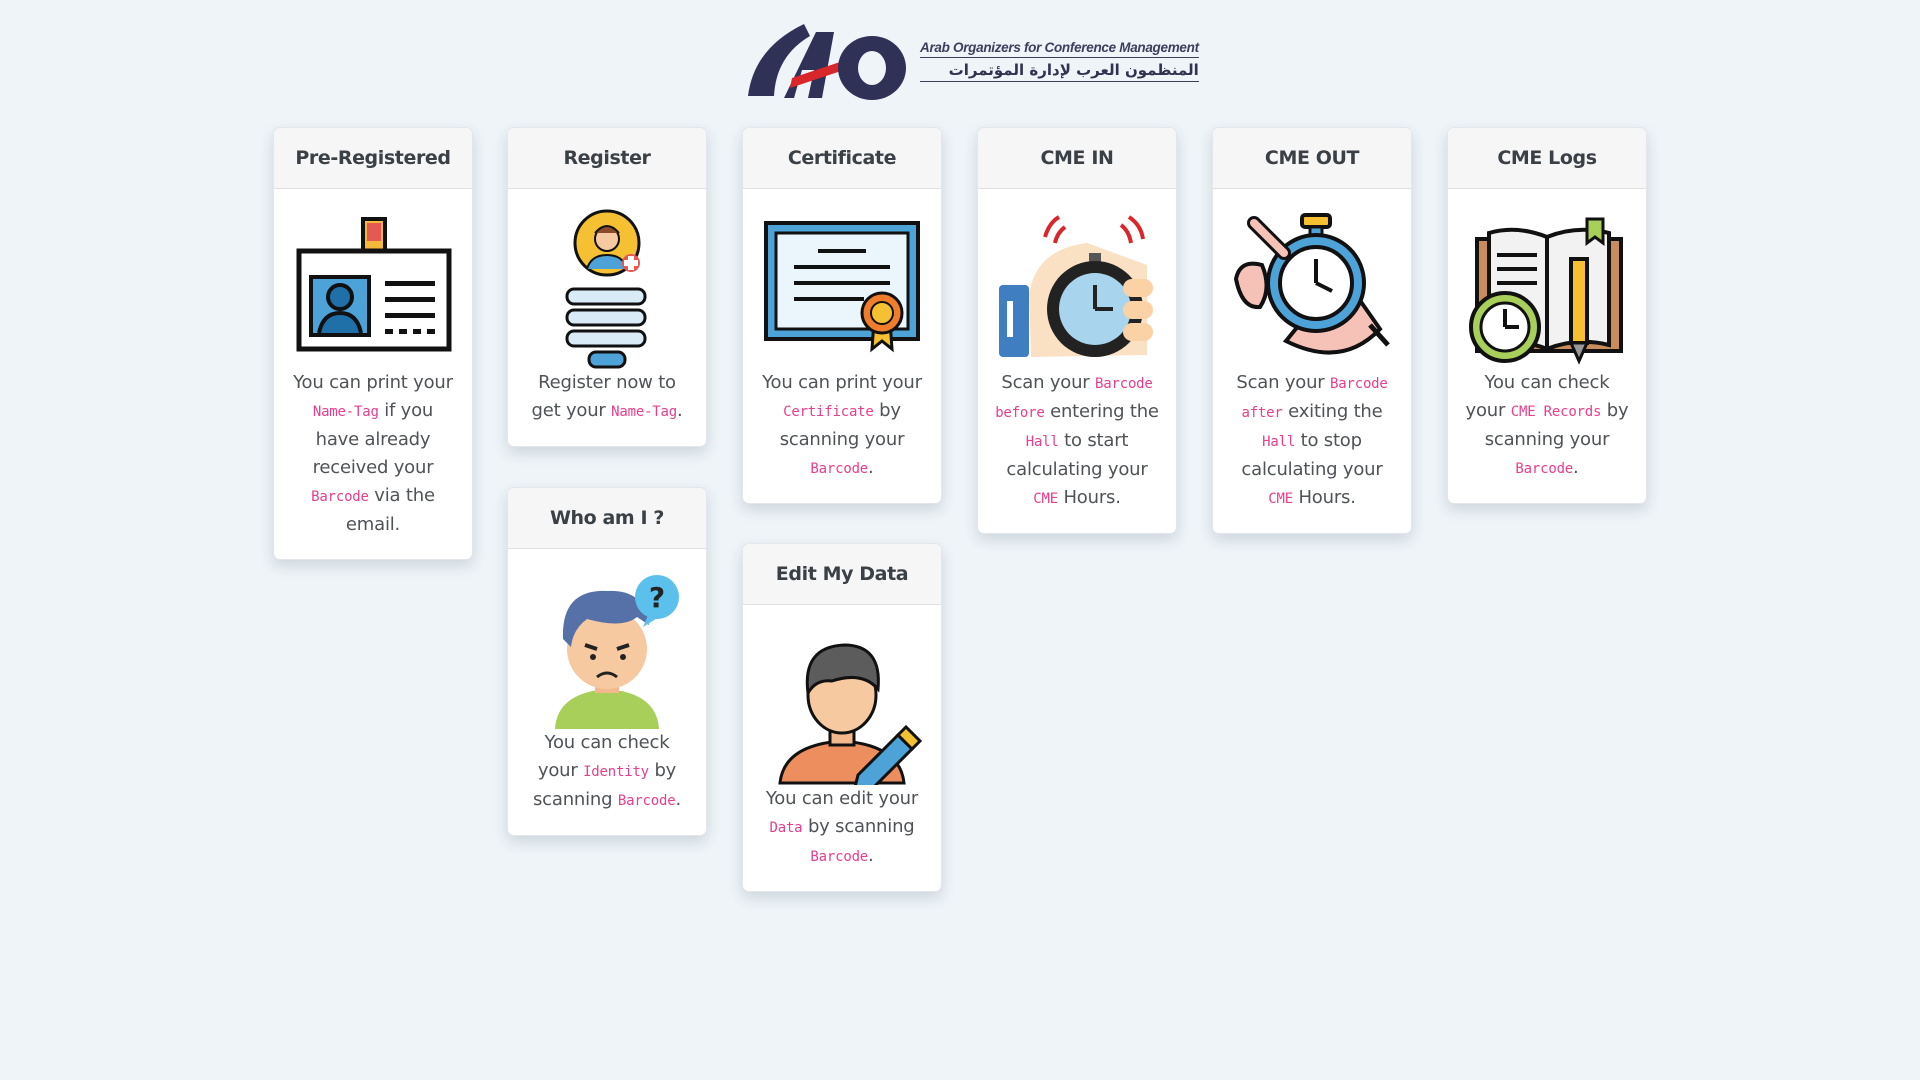  I want to click on edit-user-icon, so click(850, 714).